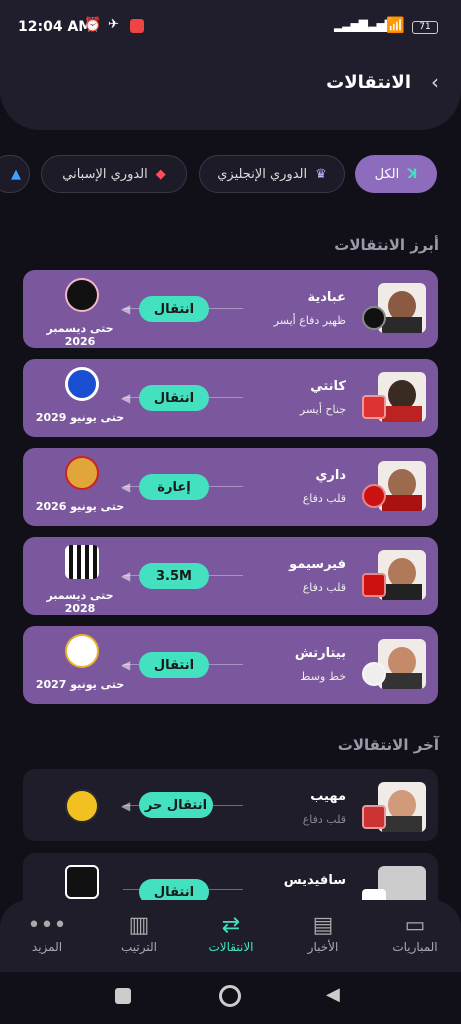  I want to click on player-name: فيرسيمو, so click(317, 564).